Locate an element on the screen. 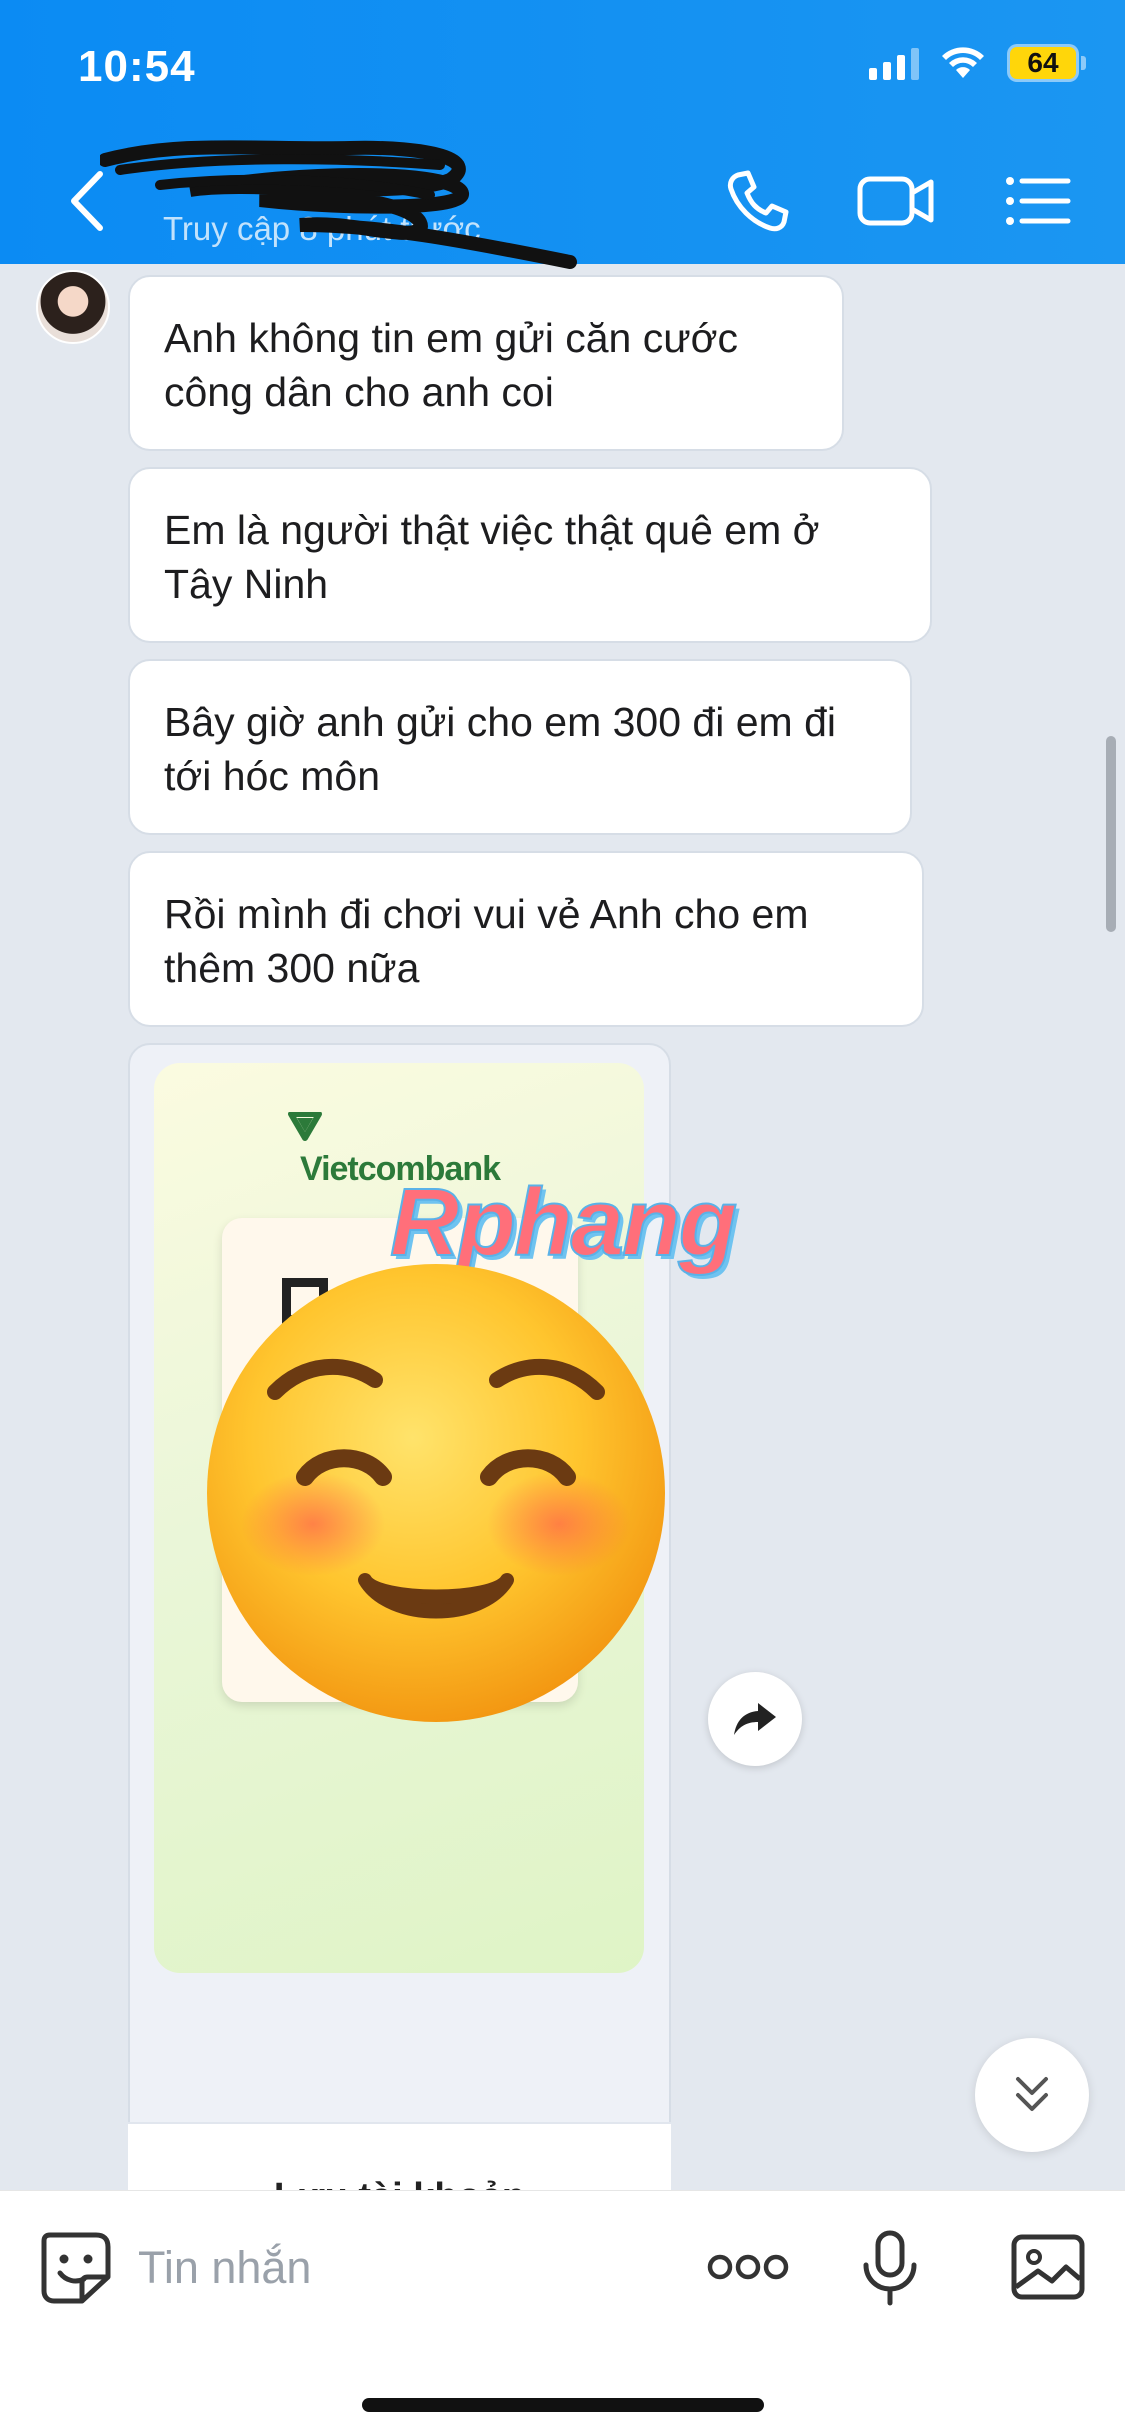 The height and width of the screenshot is (2436, 1125). home-indicator is located at coordinates (563, 2405).